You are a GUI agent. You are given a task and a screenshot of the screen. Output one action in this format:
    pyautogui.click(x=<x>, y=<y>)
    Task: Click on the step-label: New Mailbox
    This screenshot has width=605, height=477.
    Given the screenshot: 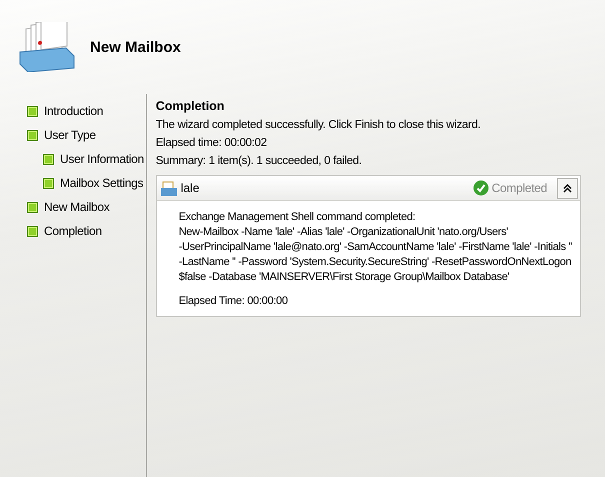 What is the action you would take?
    pyautogui.click(x=77, y=207)
    